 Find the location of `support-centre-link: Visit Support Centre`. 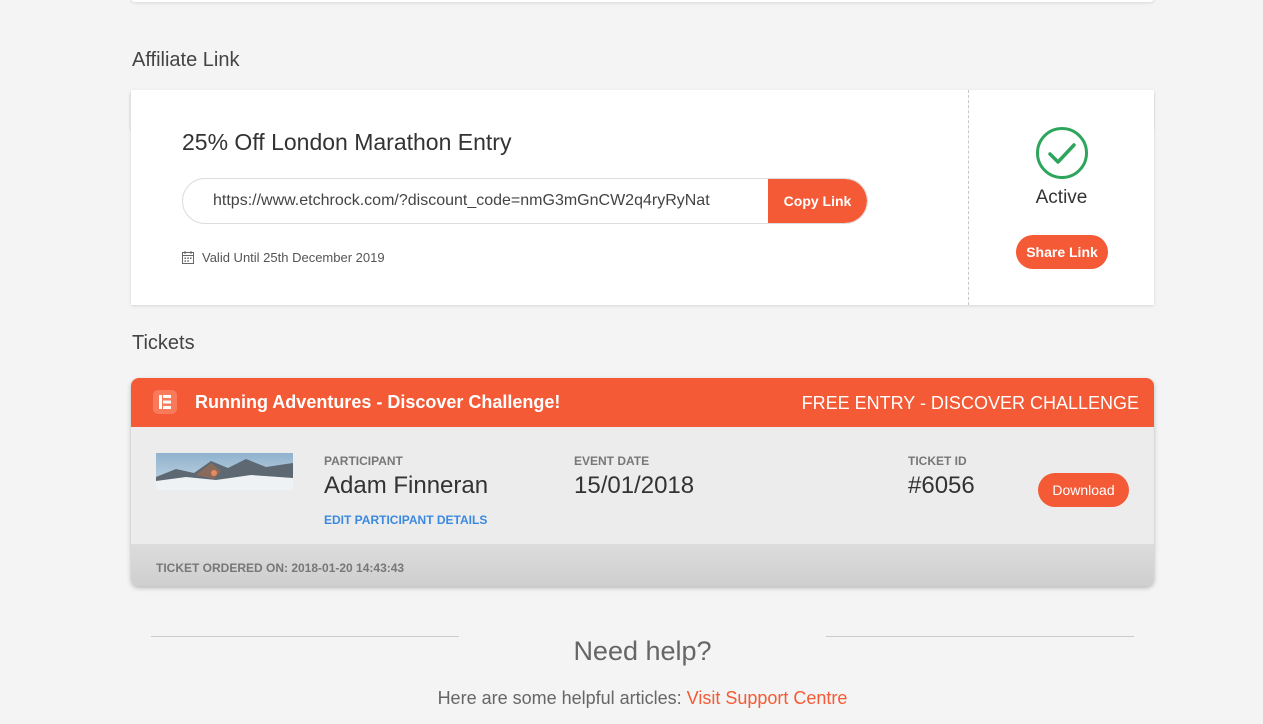

support-centre-link: Visit Support Centre is located at coordinates (767, 698).